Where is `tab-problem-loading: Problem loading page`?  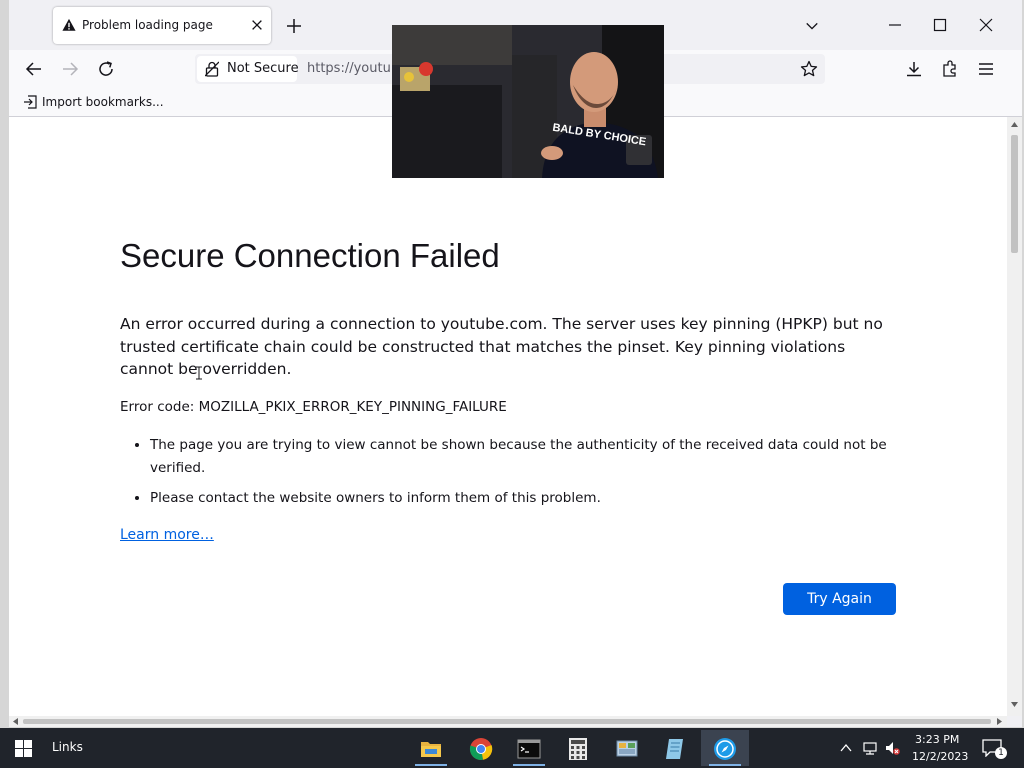
tab-problem-loading: Problem loading page is located at coordinates (162, 25).